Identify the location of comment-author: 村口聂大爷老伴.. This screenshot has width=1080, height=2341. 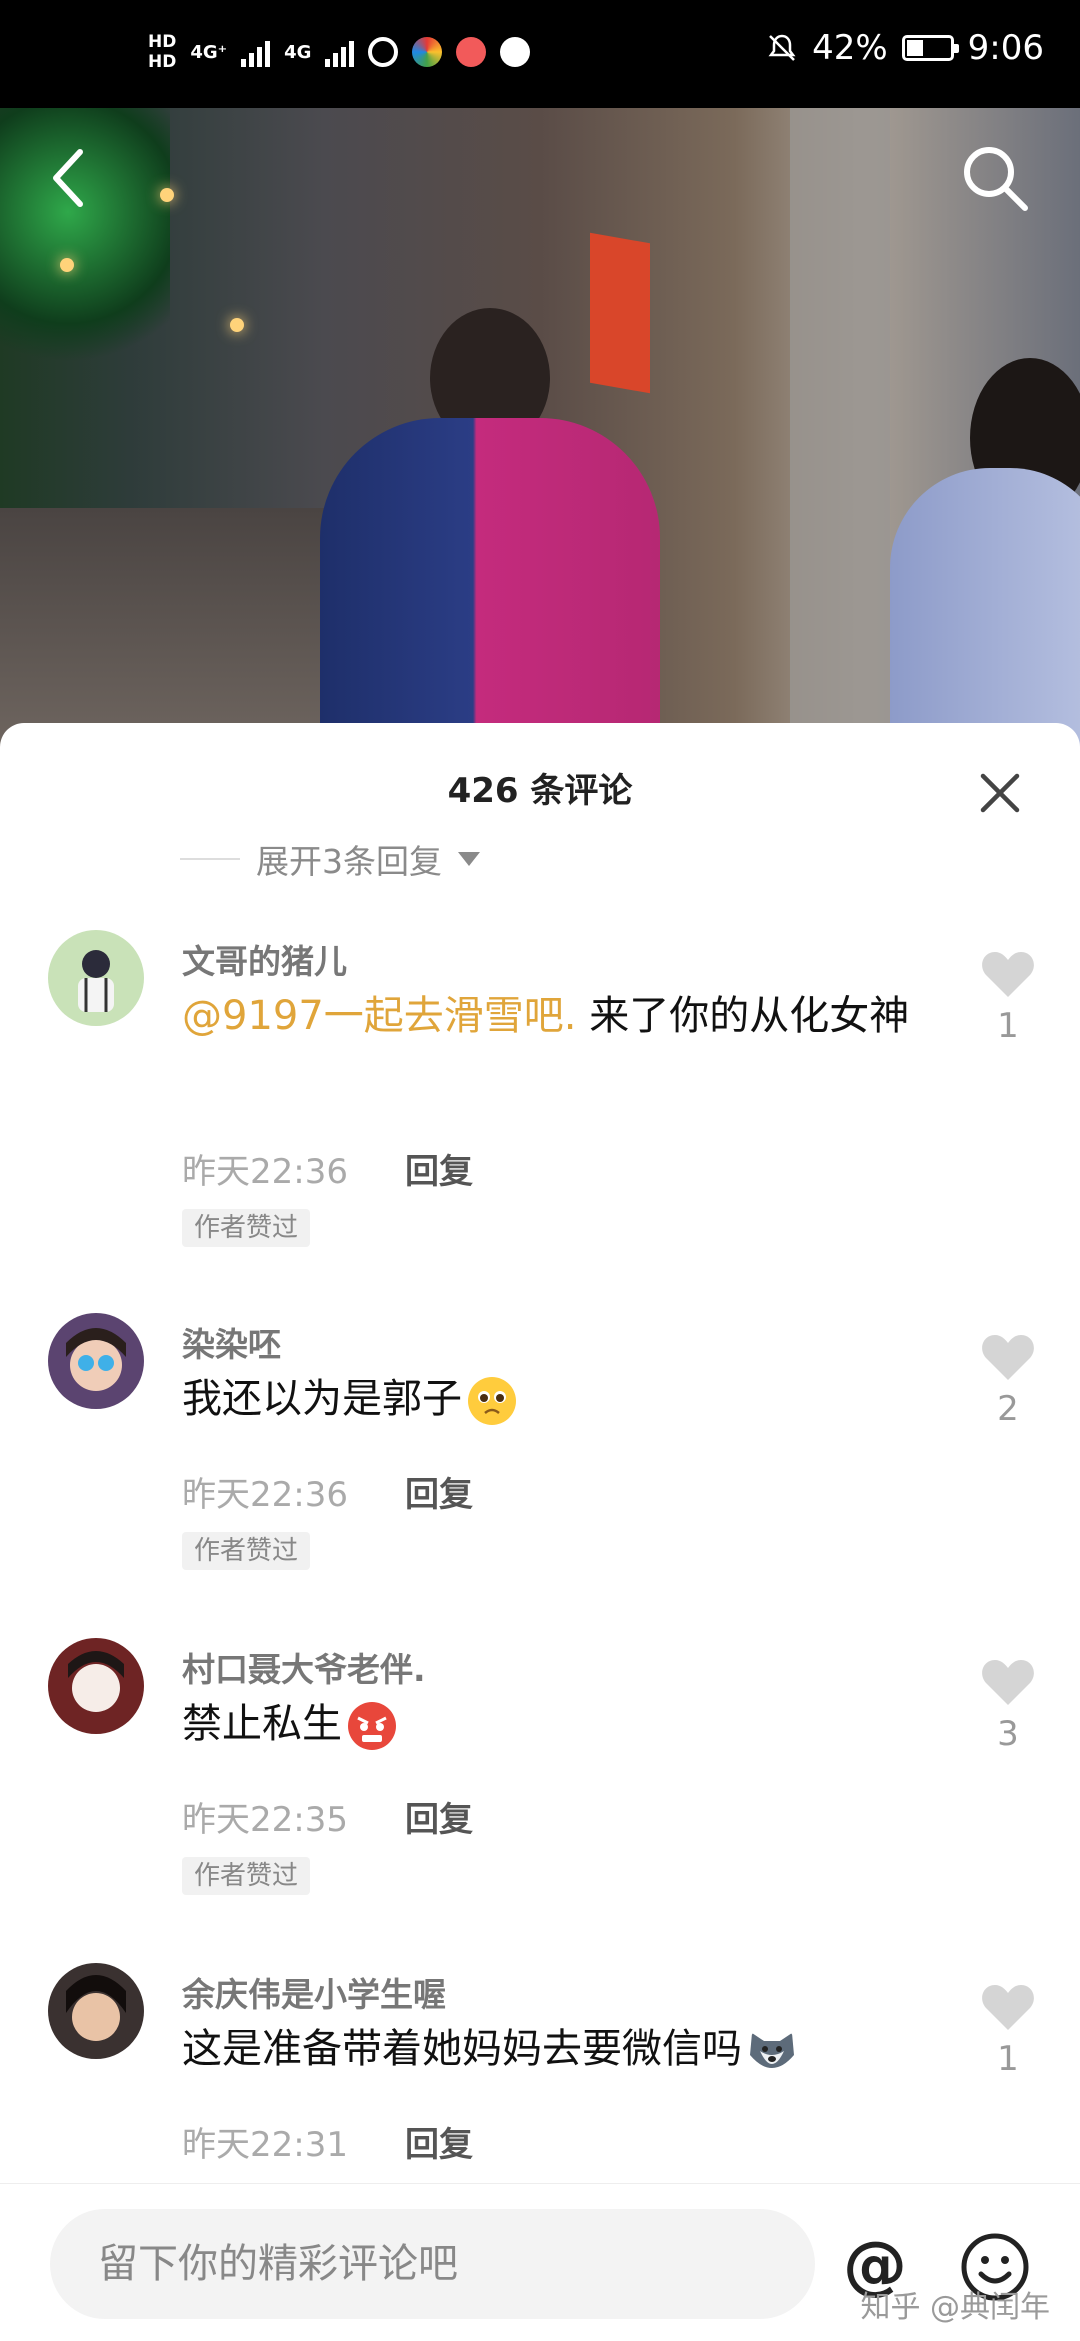
(304, 1667).